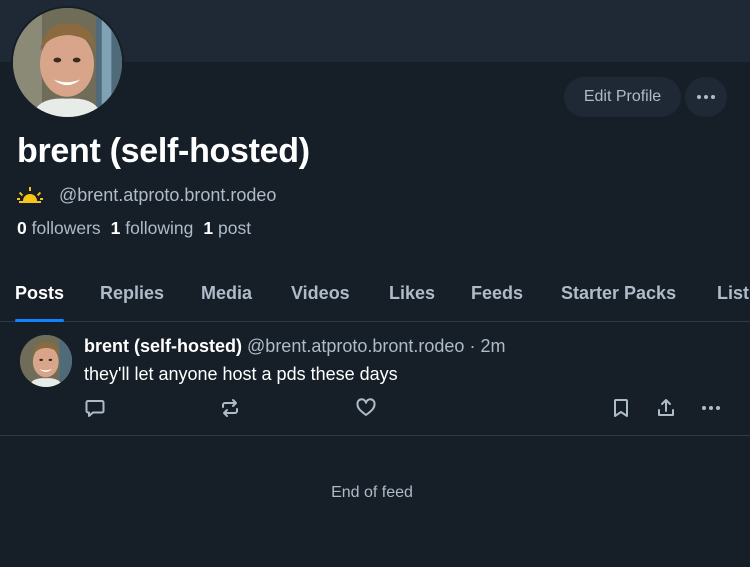 This screenshot has width=750, height=567. I want to click on bookmark-icon, so click(621, 408).